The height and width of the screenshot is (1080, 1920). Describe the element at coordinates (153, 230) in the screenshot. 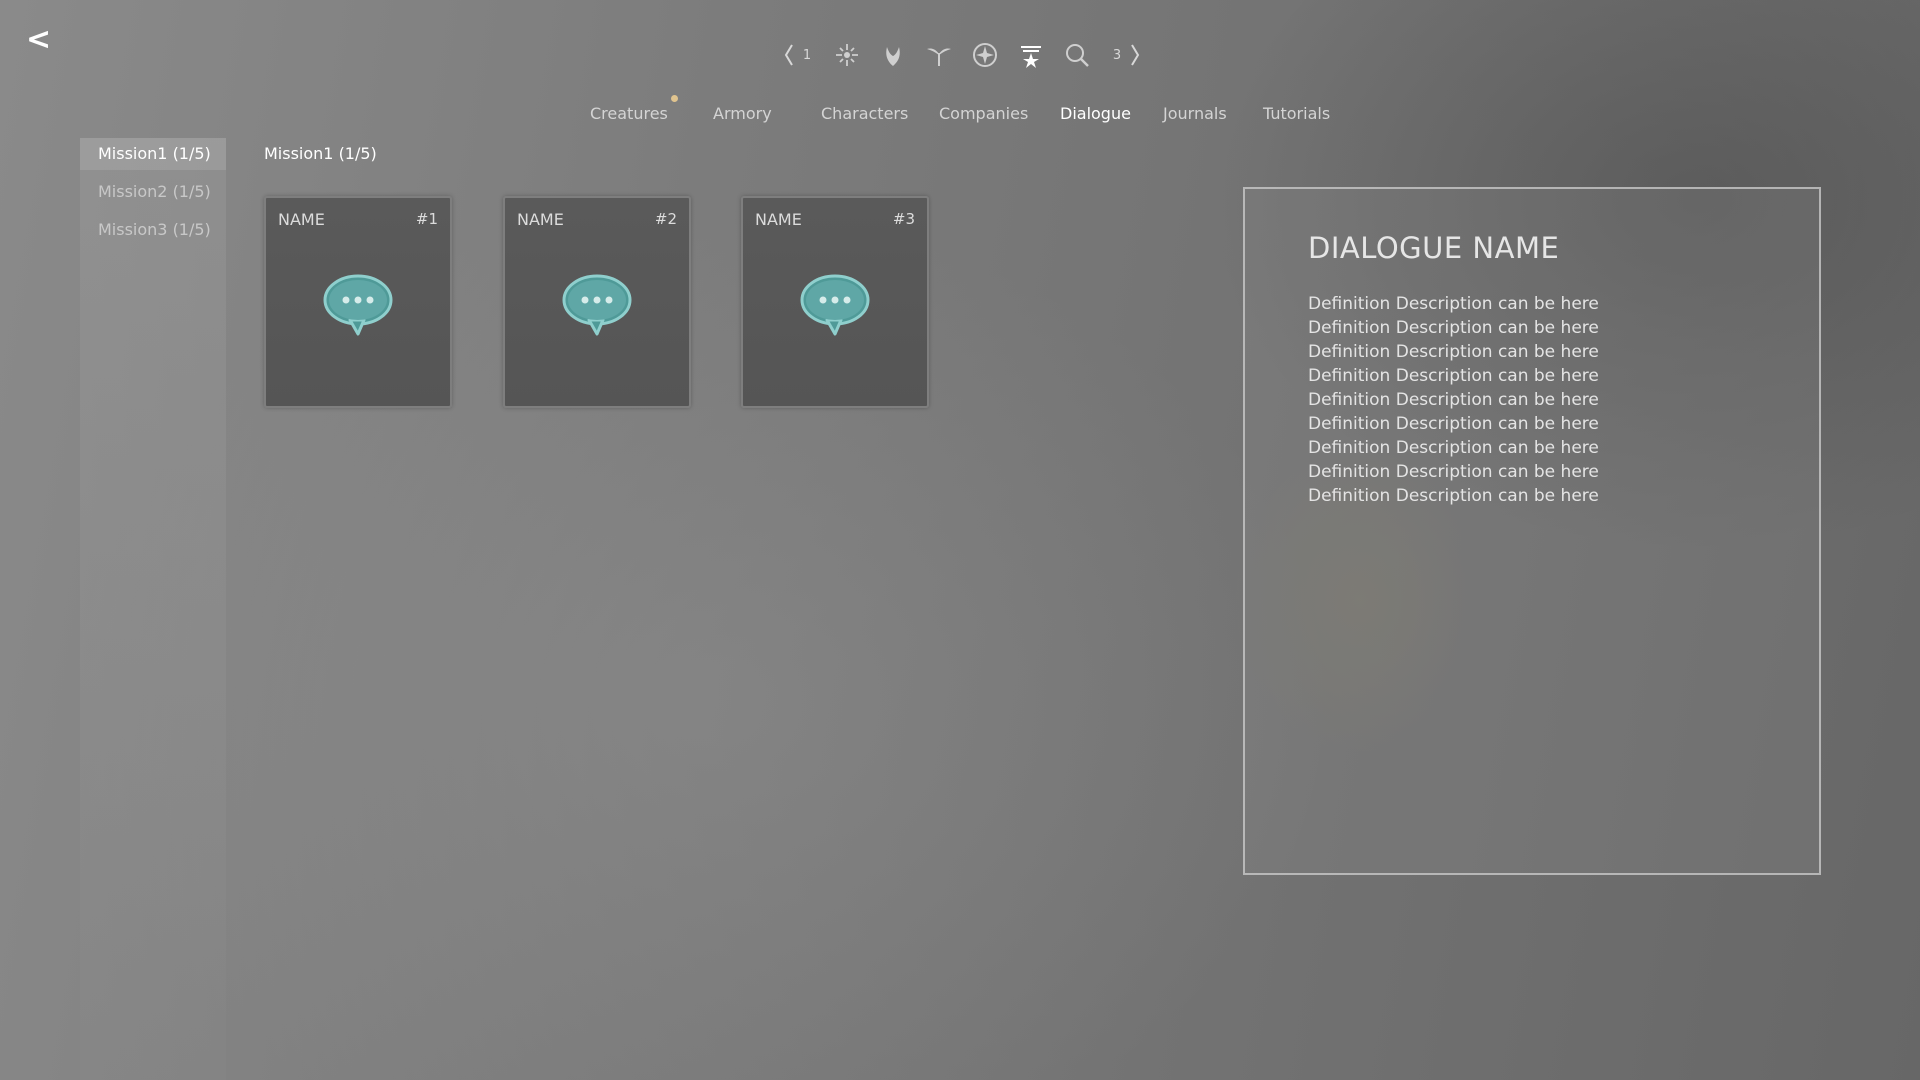

I see `sidebar-item-mission3: Mission3 (1/5)` at that location.